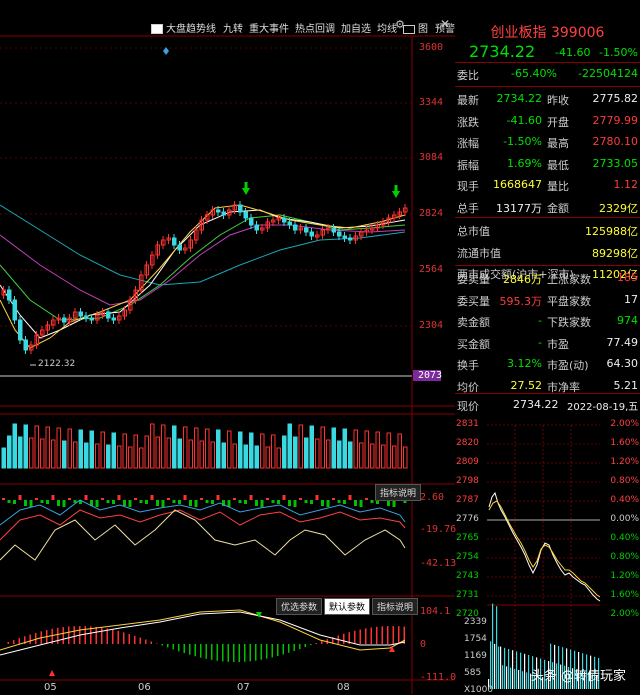 The height and width of the screenshot is (695, 640). Describe the element at coordinates (547, 185) in the screenshot. I see `quote-row: 现手 1668647 量比 1.12` at that location.